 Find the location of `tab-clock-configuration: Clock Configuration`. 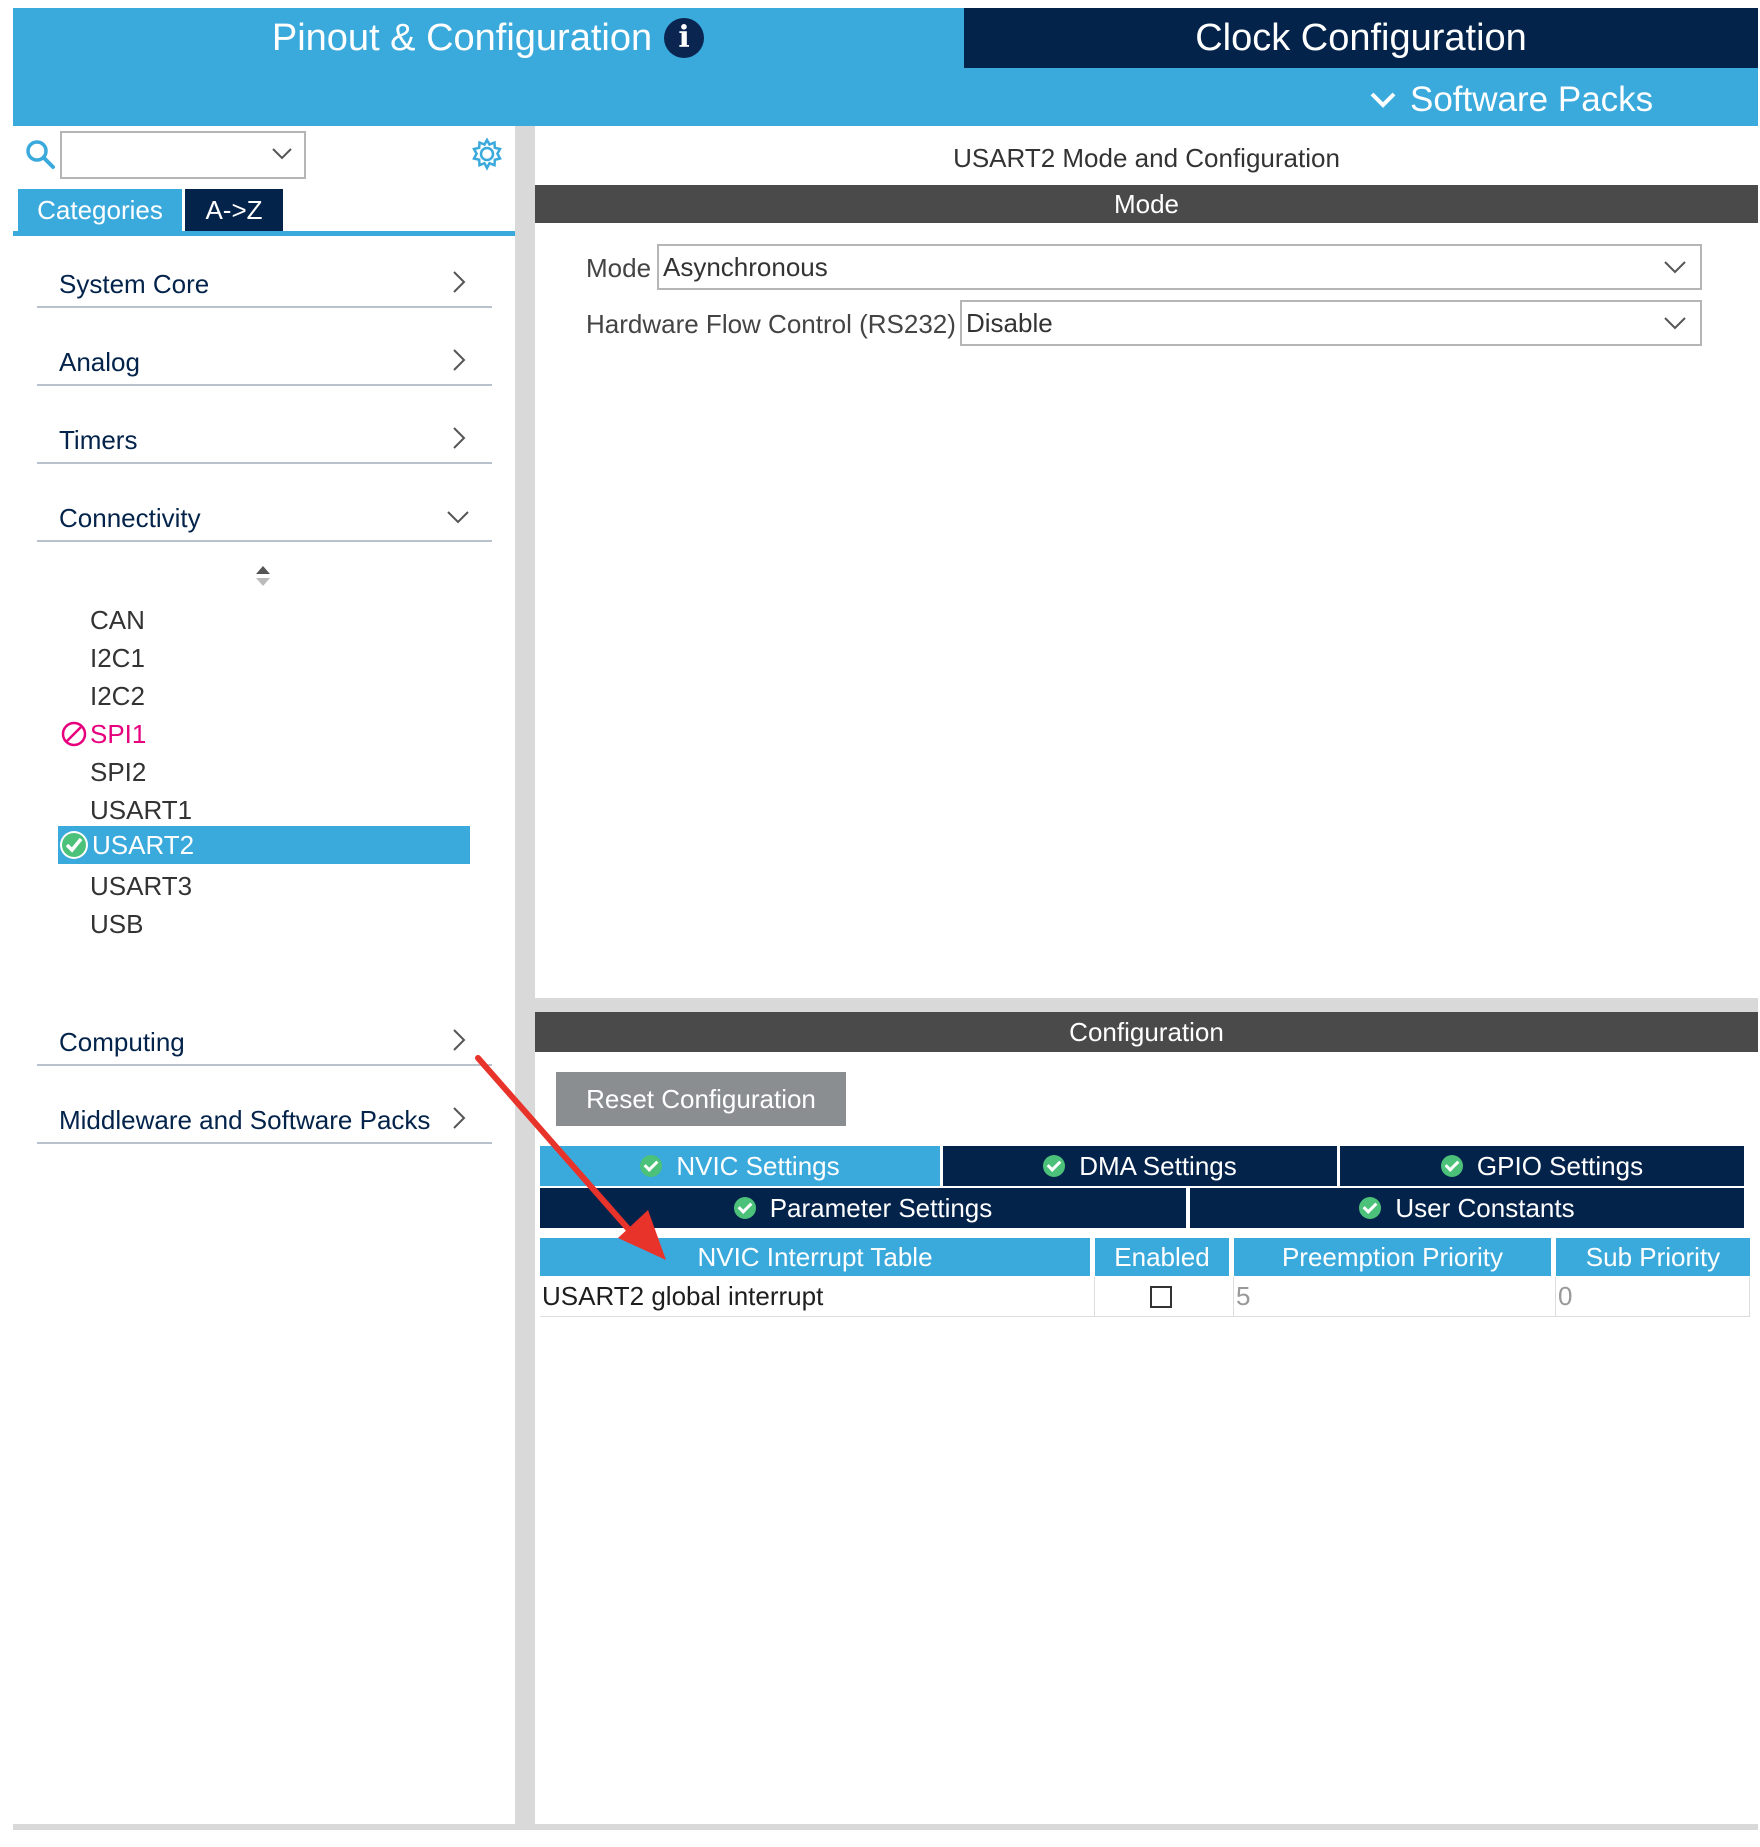

tab-clock-configuration: Clock Configuration is located at coordinates (1361, 38).